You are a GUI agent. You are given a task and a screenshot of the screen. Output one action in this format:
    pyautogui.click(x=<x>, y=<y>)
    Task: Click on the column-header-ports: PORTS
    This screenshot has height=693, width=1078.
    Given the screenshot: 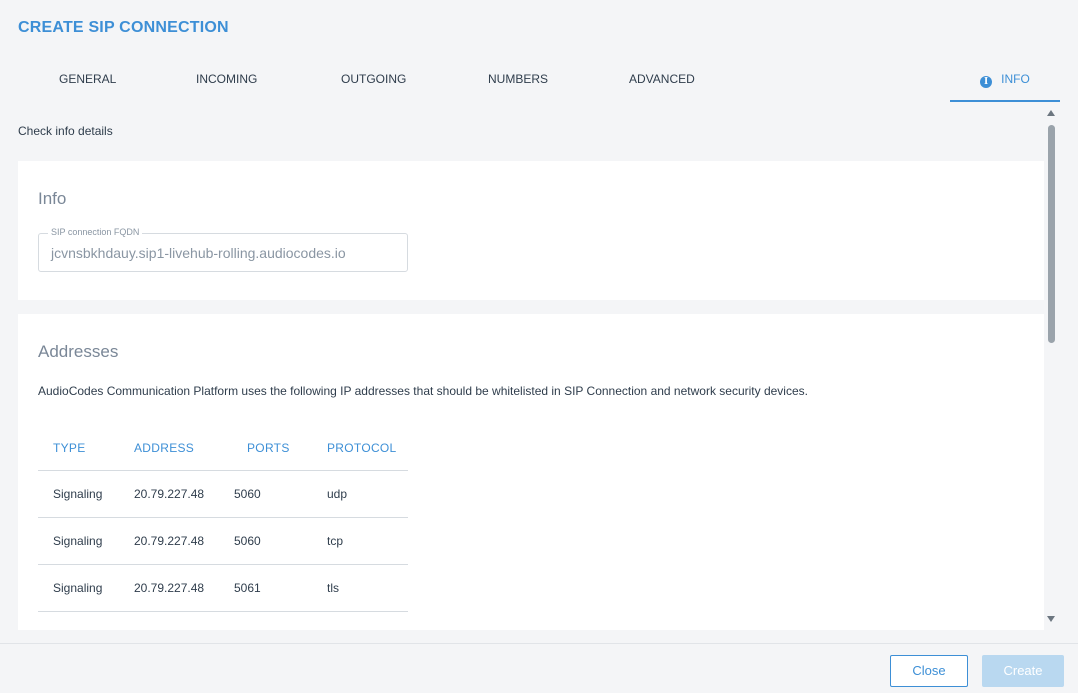 What is the action you would take?
    pyautogui.click(x=268, y=448)
    